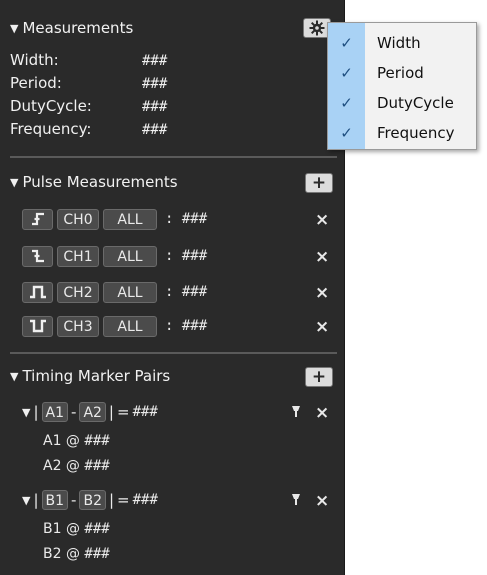  I want to click on negative-pulse-icon, so click(37, 326).